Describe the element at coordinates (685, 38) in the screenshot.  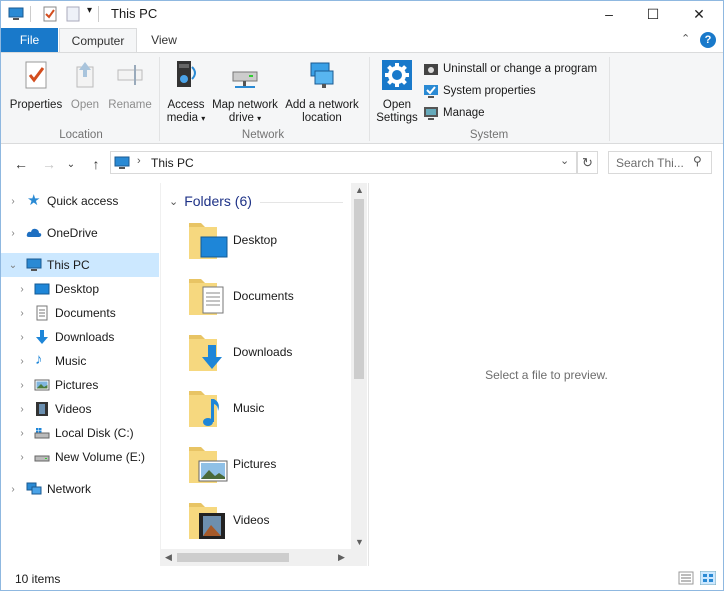
I see `collapse-ribbon-icon: ⌃` at that location.